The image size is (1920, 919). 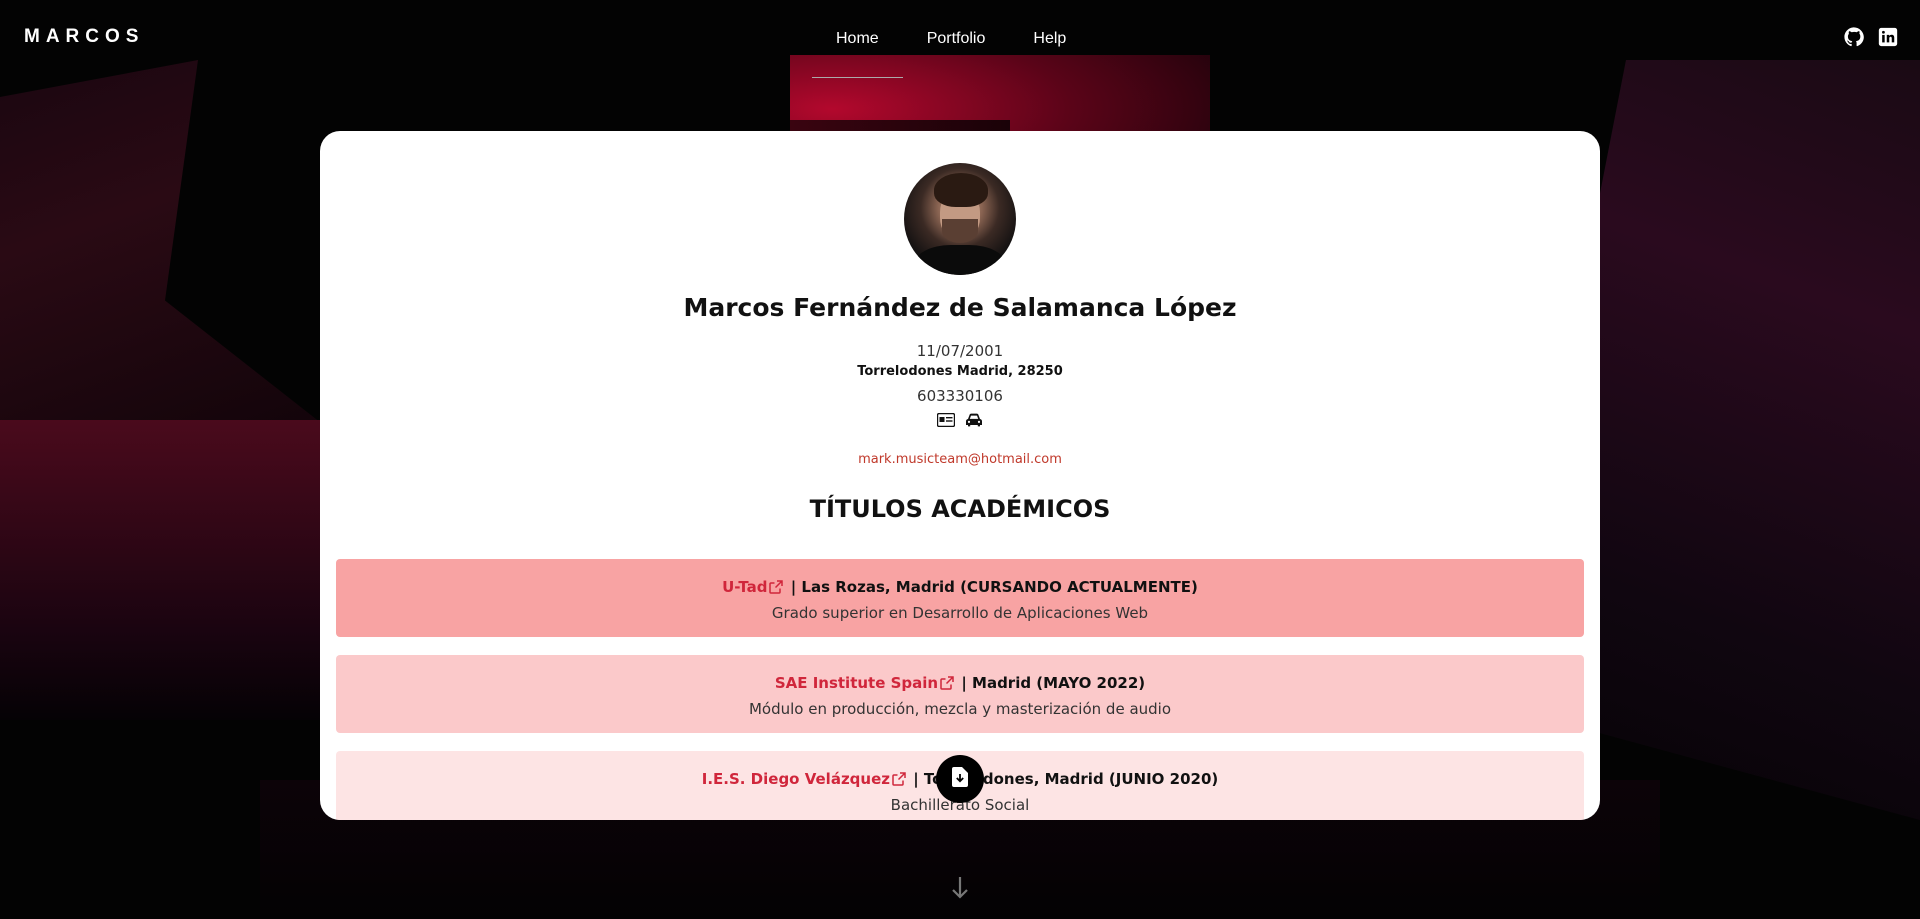 I want to click on education-header: SAE Institute Spain | Madrid (MAYO 2022), so click(x=960, y=684).